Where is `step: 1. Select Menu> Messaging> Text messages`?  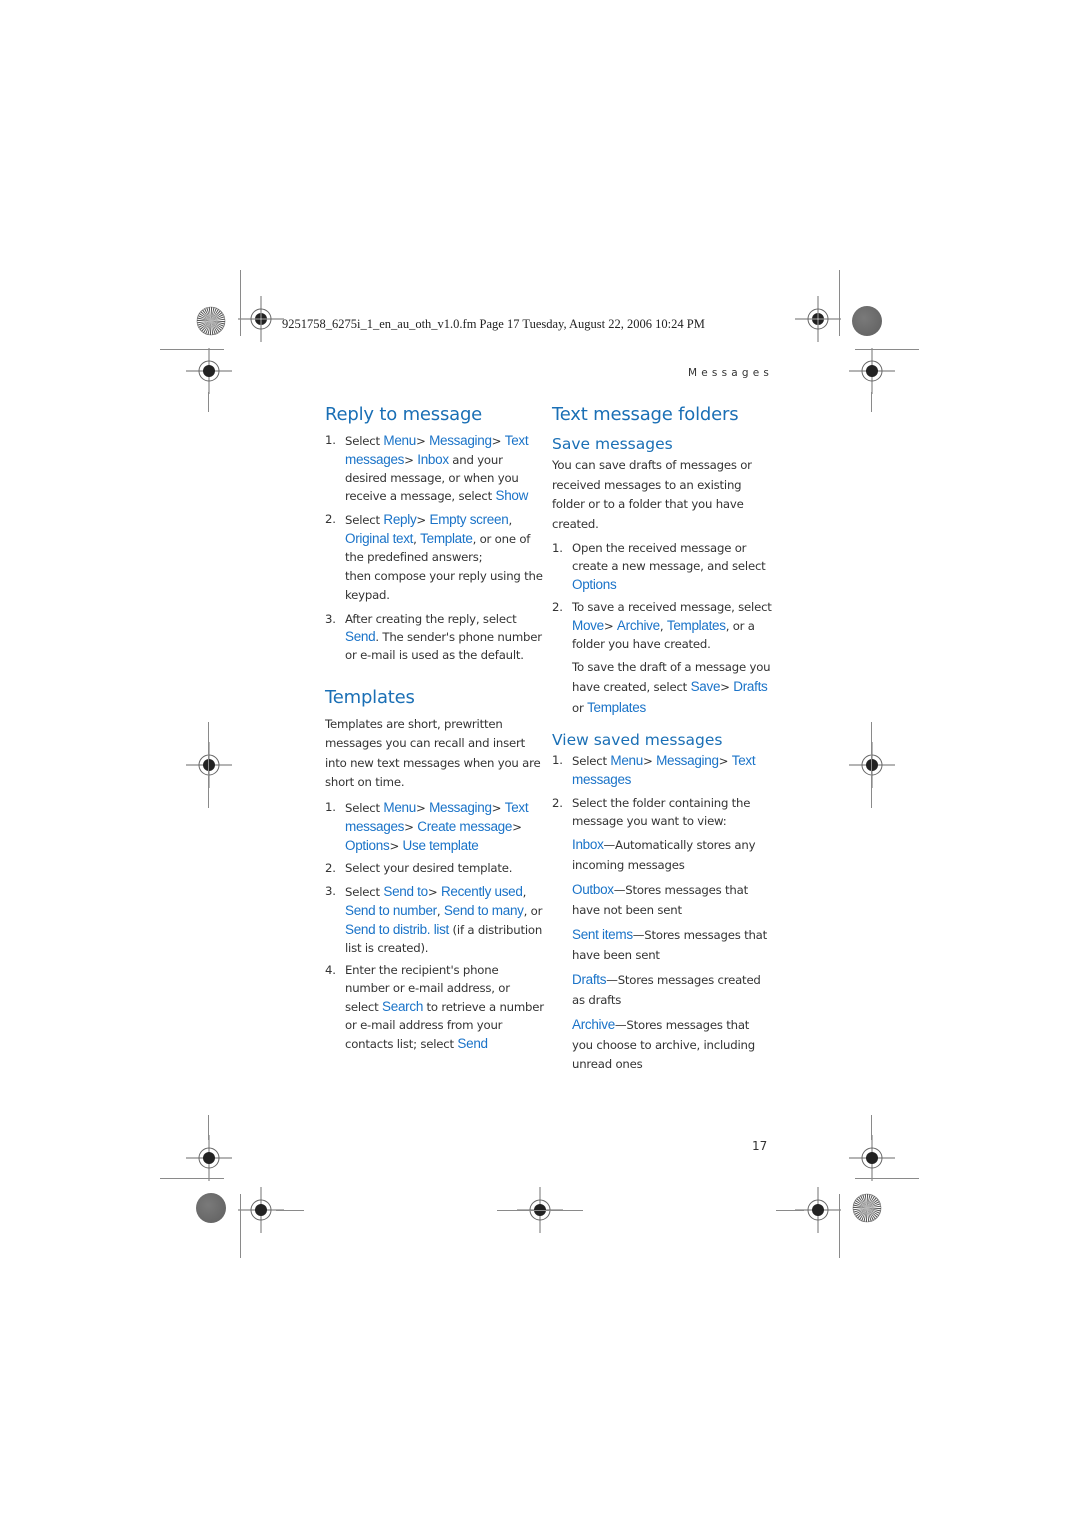
step: 1. Select Menu> Messaging> Text messages is located at coordinates (662, 771).